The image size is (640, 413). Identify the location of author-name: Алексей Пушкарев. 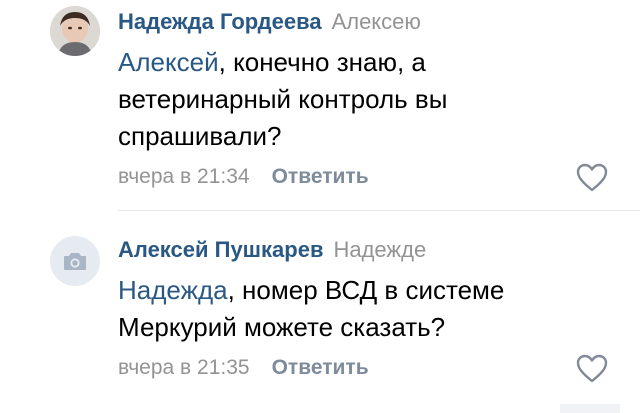
(220, 249).